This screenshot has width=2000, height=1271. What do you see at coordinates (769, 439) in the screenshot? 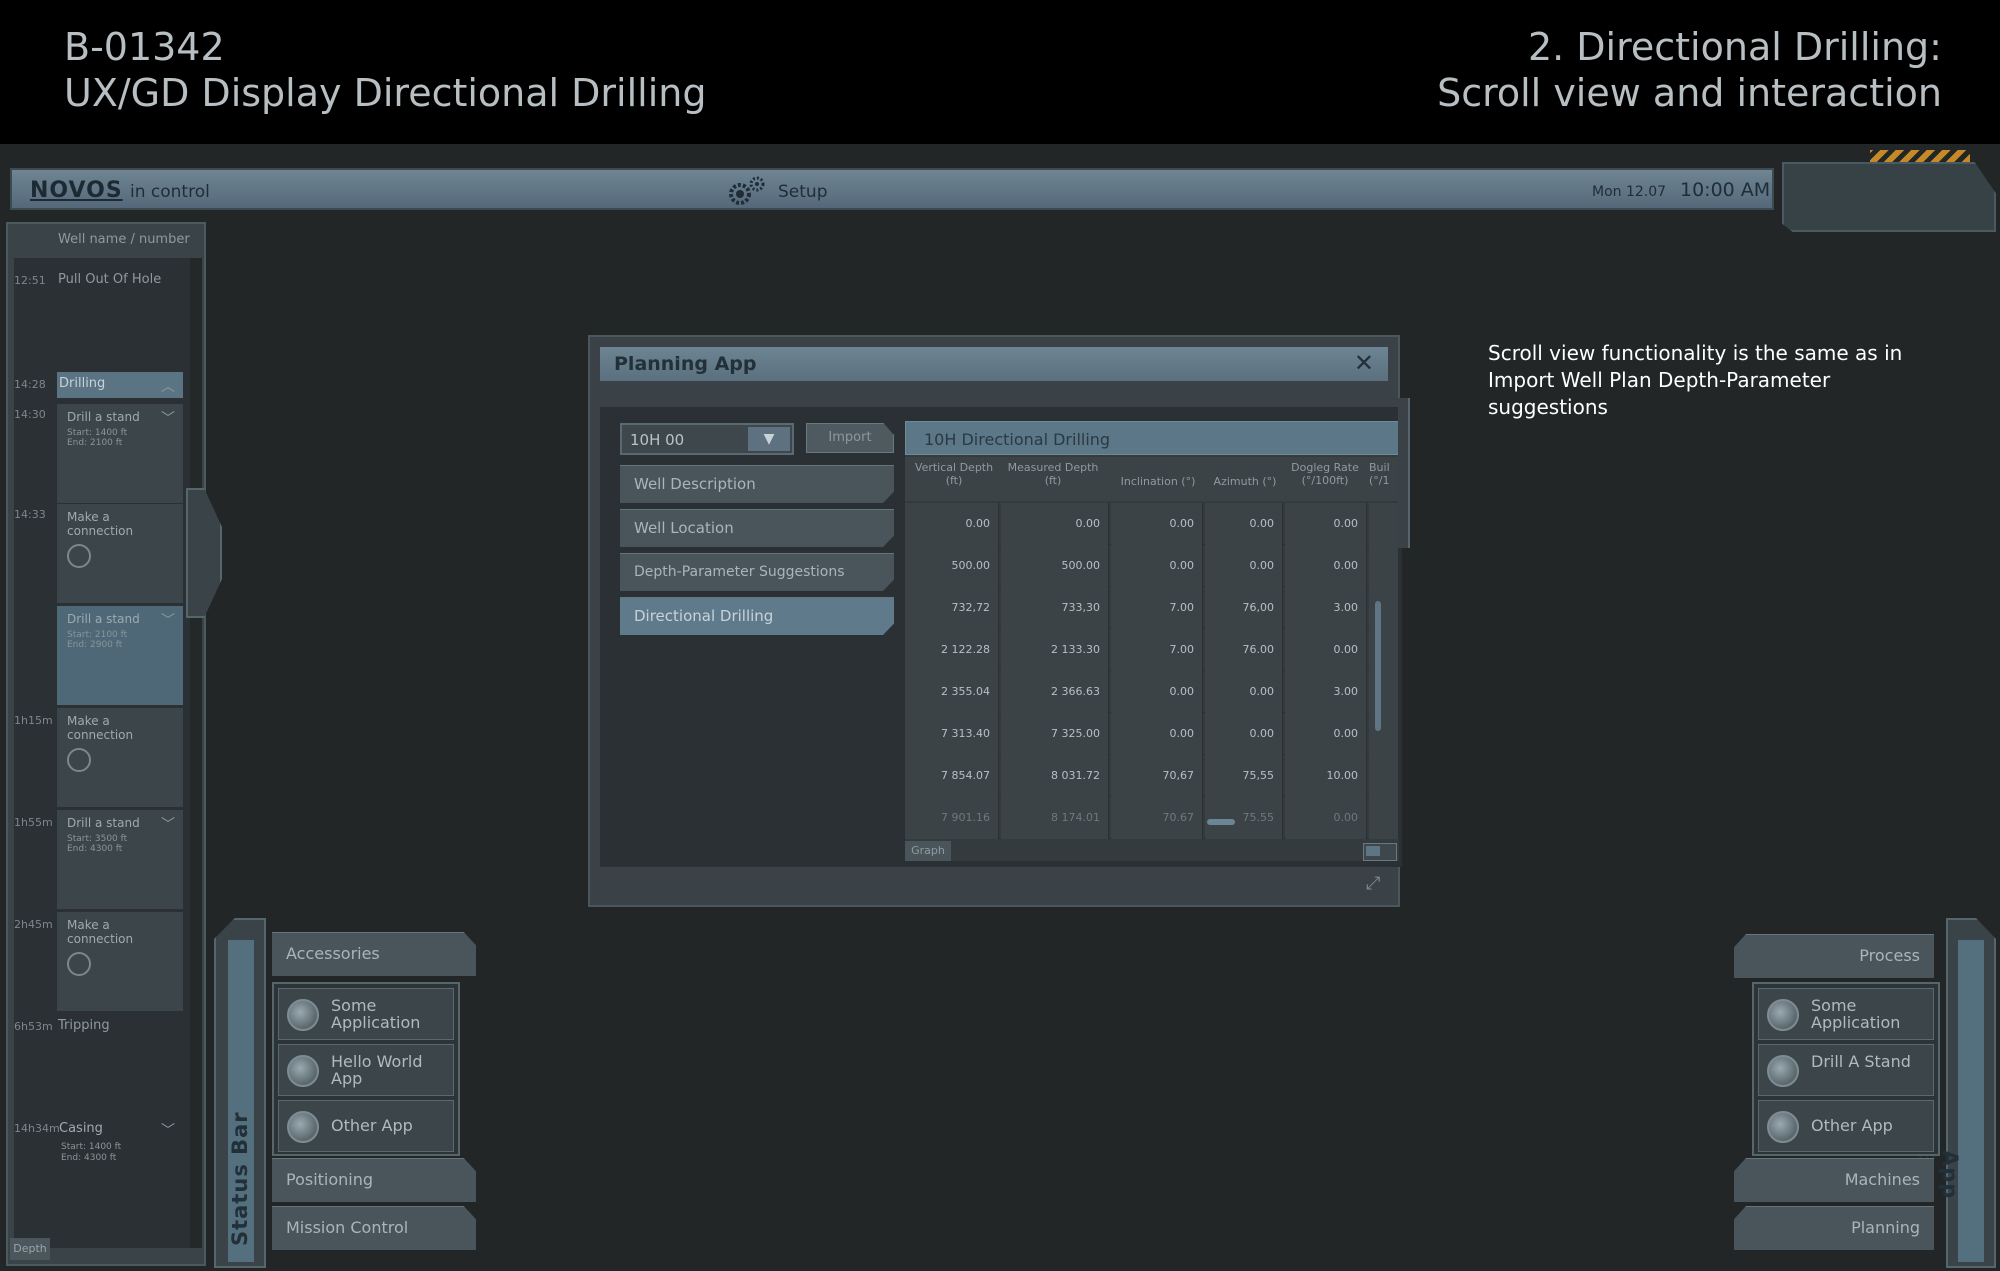
I see `chevron-down-icon: ▼` at bounding box center [769, 439].